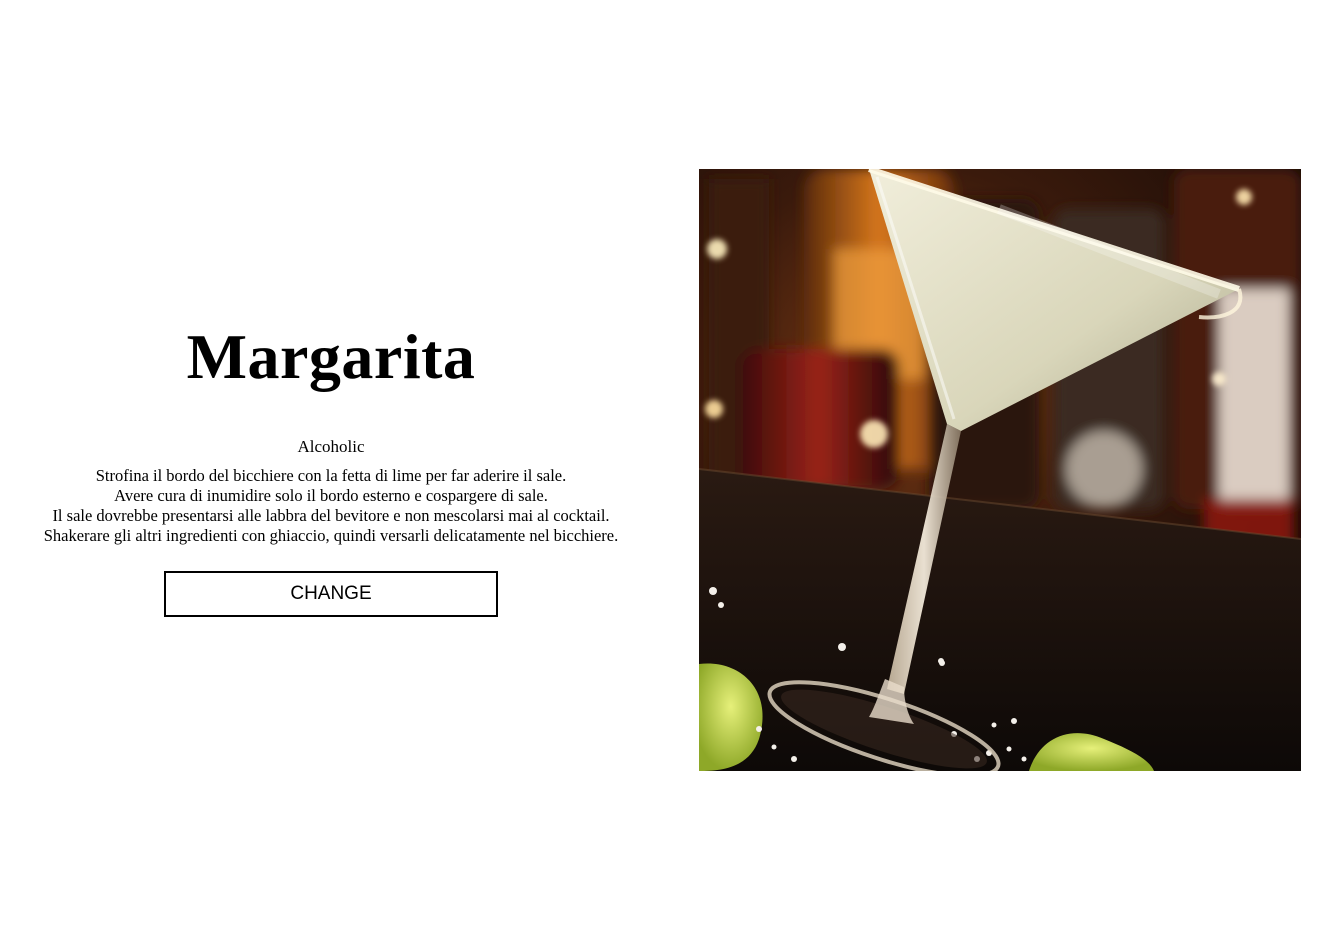  Describe the element at coordinates (331, 594) in the screenshot. I see `change-button: CHANGE` at that location.